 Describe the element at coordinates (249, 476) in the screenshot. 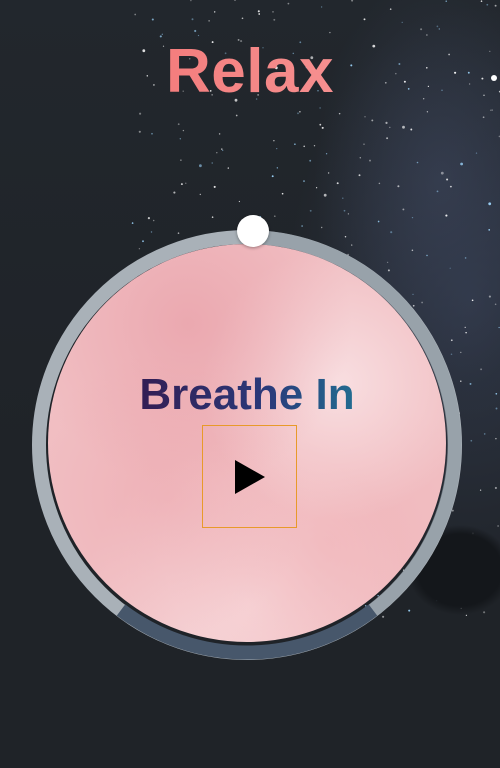

I see `play-button` at that location.